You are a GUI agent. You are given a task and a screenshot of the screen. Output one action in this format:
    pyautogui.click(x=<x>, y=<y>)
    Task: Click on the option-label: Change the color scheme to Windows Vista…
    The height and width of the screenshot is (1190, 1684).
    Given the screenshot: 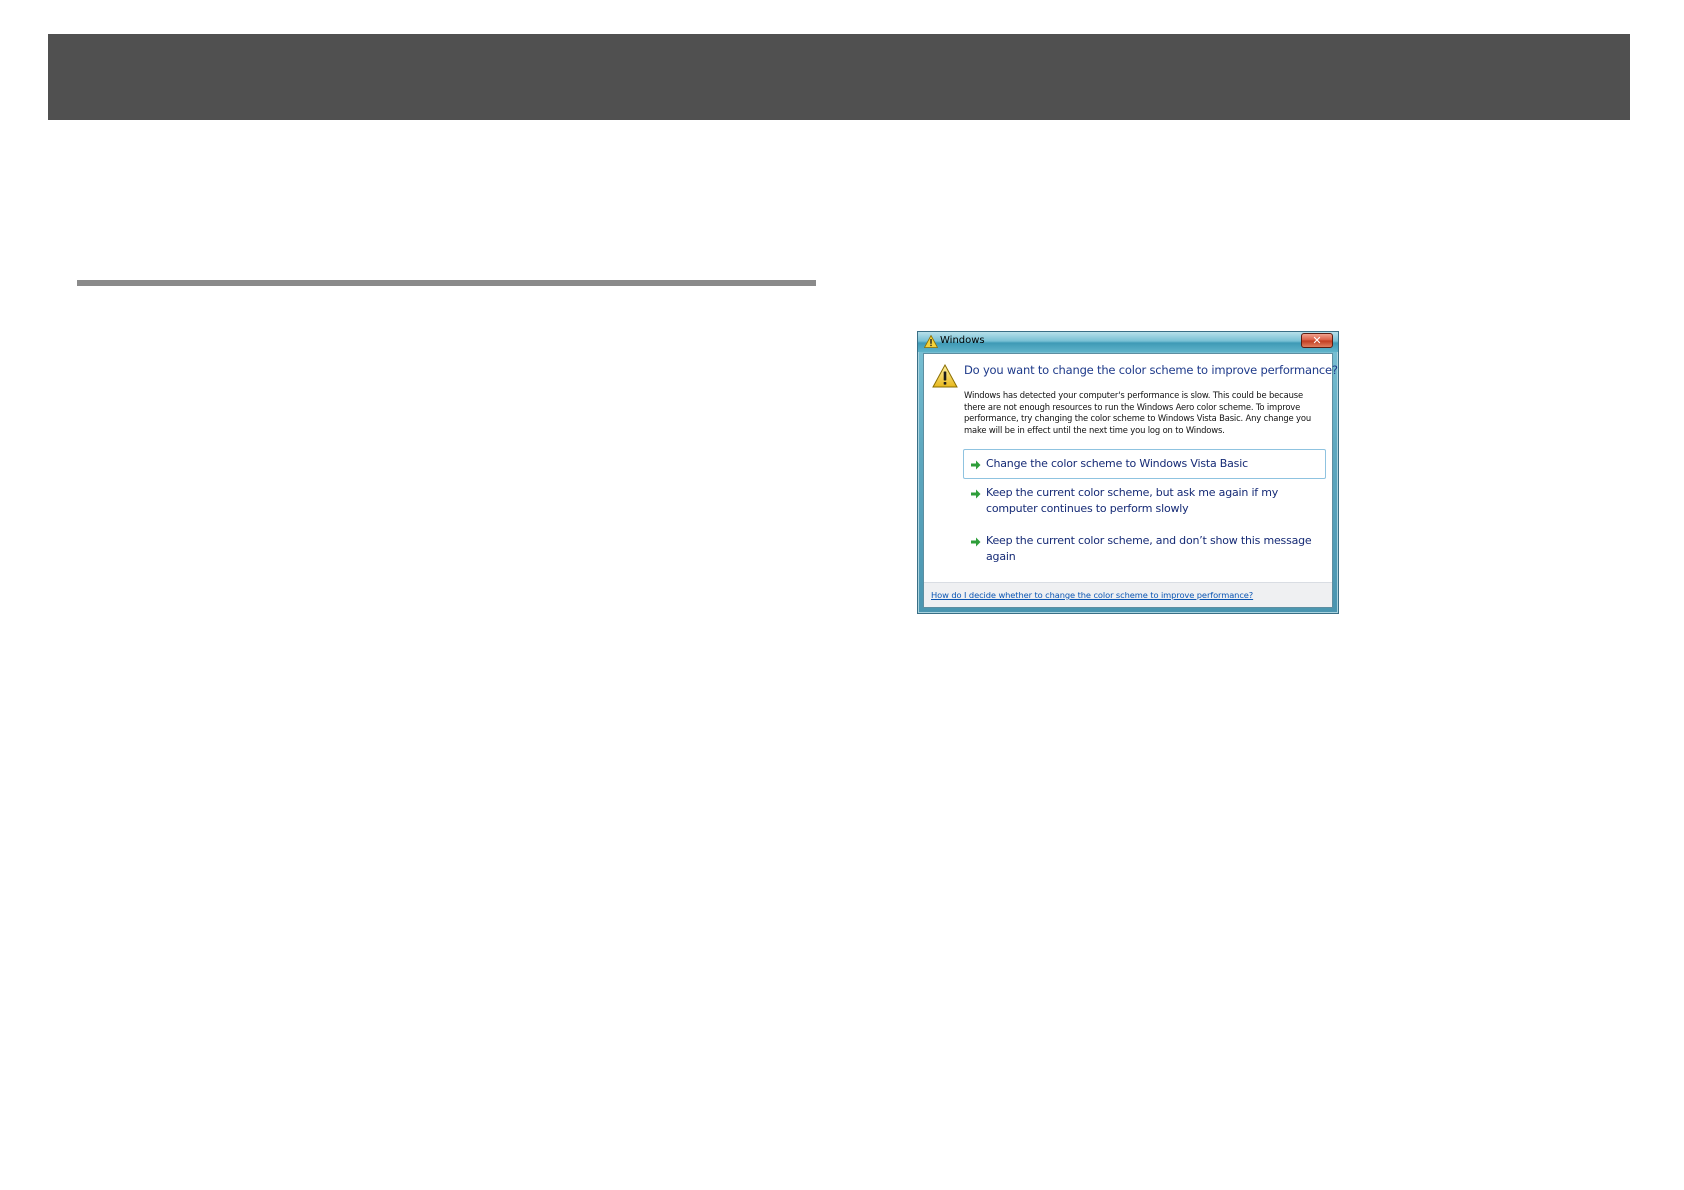 What is the action you would take?
    pyautogui.click(x=1117, y=463)
    